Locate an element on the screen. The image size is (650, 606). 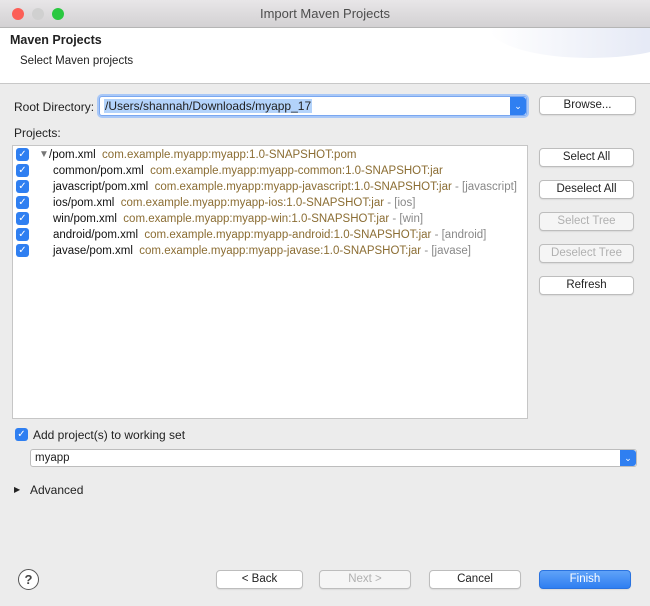
project-path: android/pom.xml is located at coordinates (96, 235).